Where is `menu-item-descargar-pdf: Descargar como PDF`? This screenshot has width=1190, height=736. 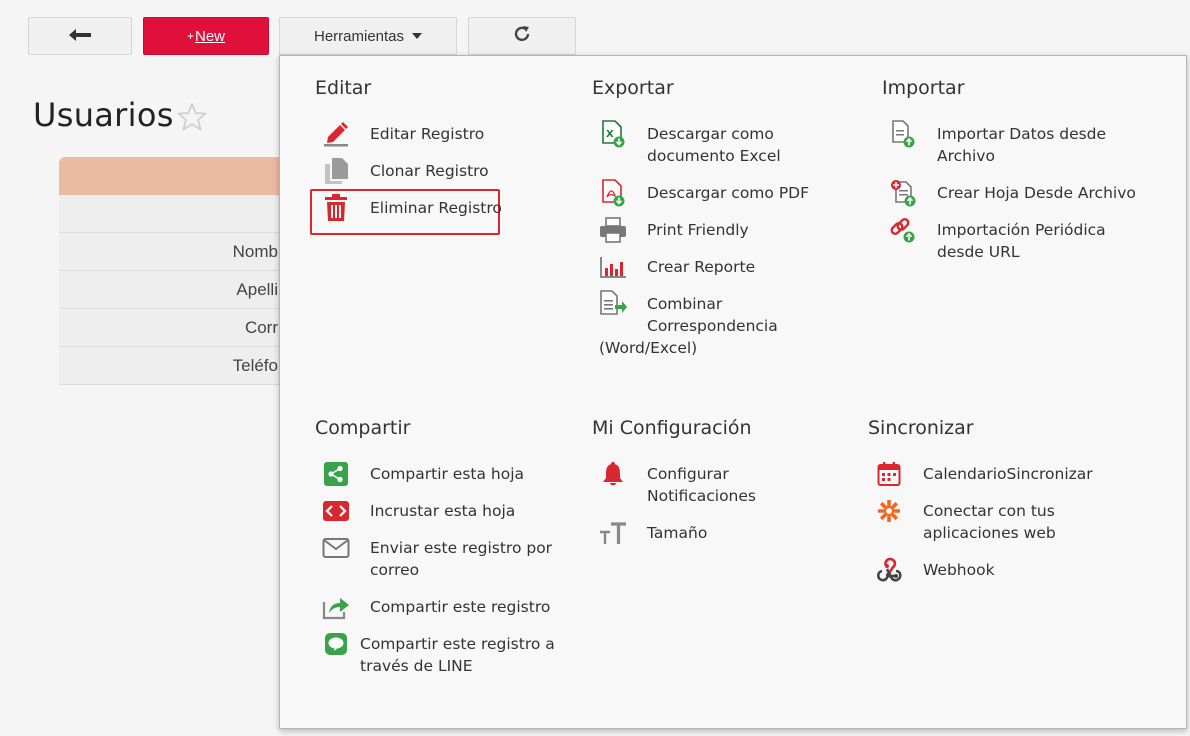
menu-item-descargar-pdf: Descargar como PDF is located at coordinates (704, 193).